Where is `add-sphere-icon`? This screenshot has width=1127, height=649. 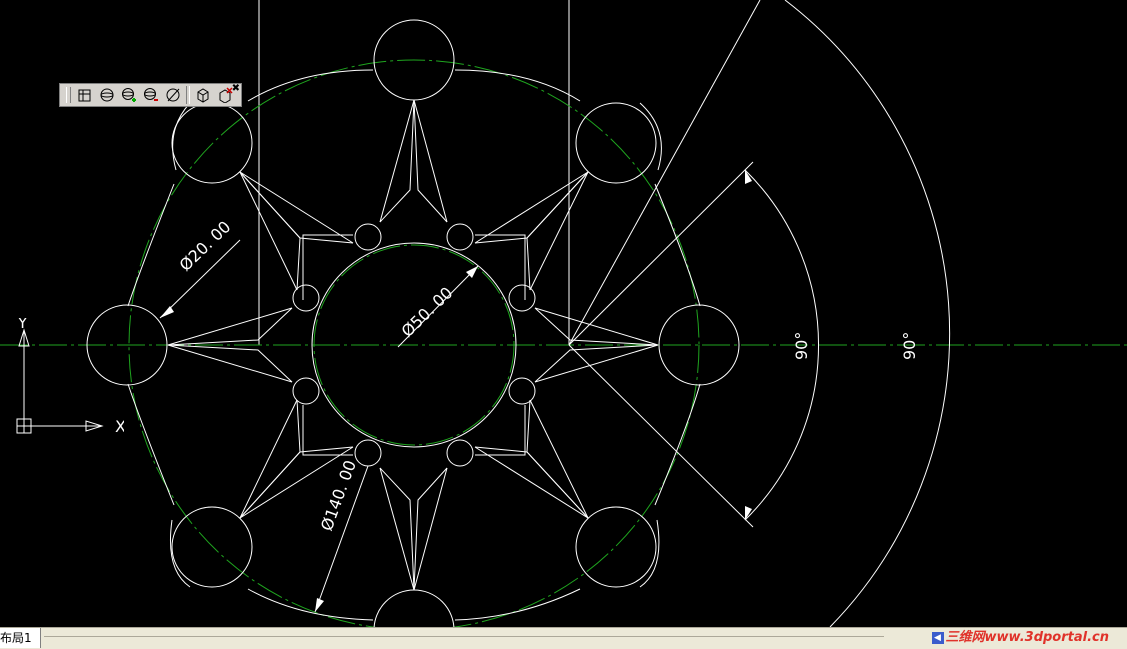 add-sphere-icon is located at coordinates (129, 95).